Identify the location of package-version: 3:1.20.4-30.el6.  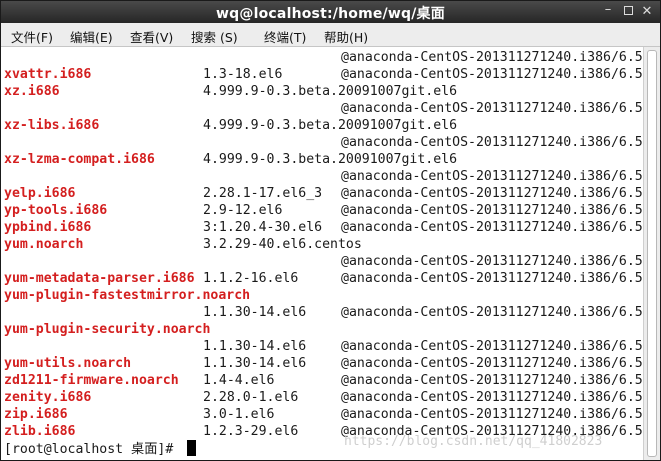
(263, 227).